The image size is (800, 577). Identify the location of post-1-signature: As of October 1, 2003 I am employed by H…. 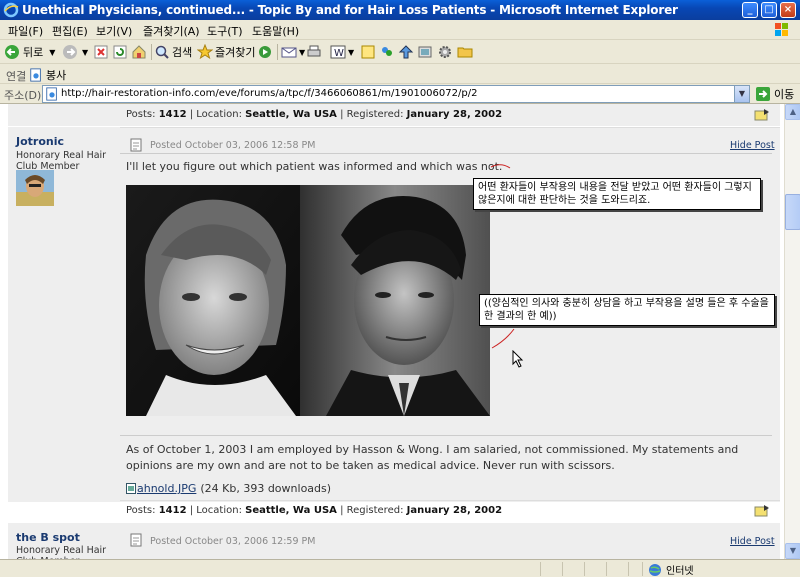
(432, 457).